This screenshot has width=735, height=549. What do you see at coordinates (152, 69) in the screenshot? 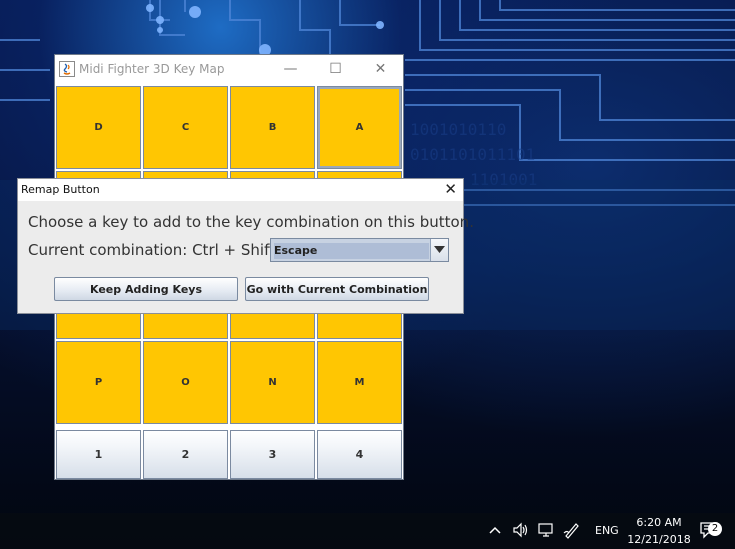
I see `window-title: Midi Fighter 3D Key Map` at bounding box center [152, 69].